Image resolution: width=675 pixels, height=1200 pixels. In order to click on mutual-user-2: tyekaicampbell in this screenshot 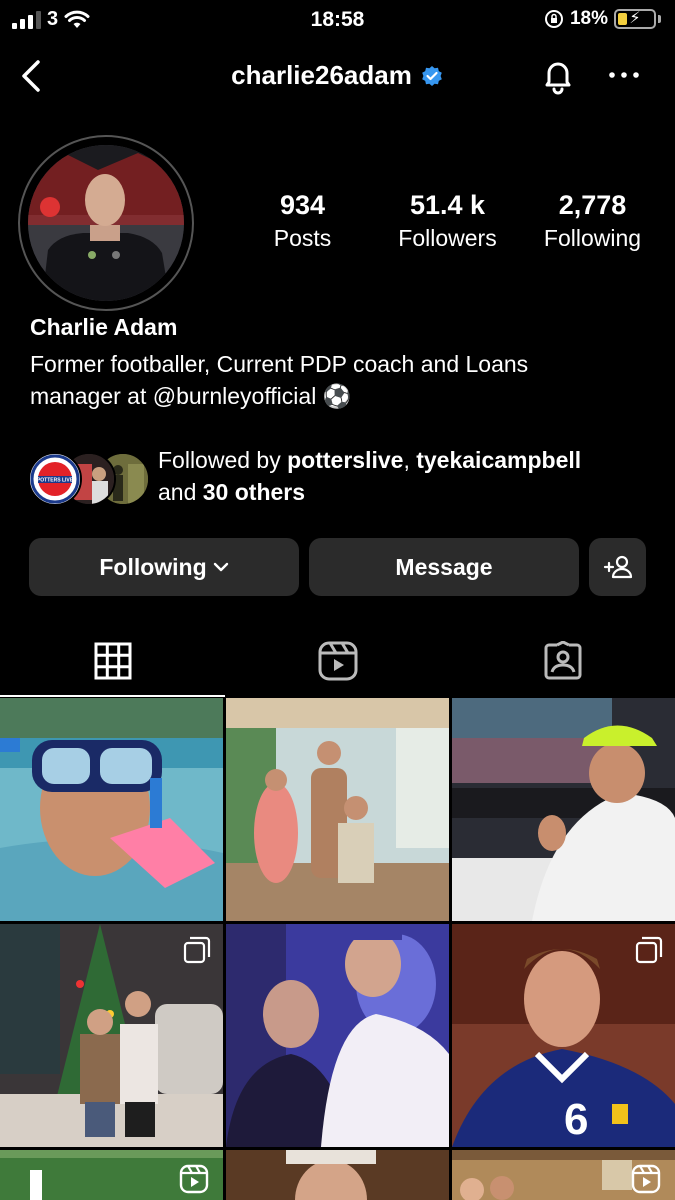, I will do `click(498, 460)`.